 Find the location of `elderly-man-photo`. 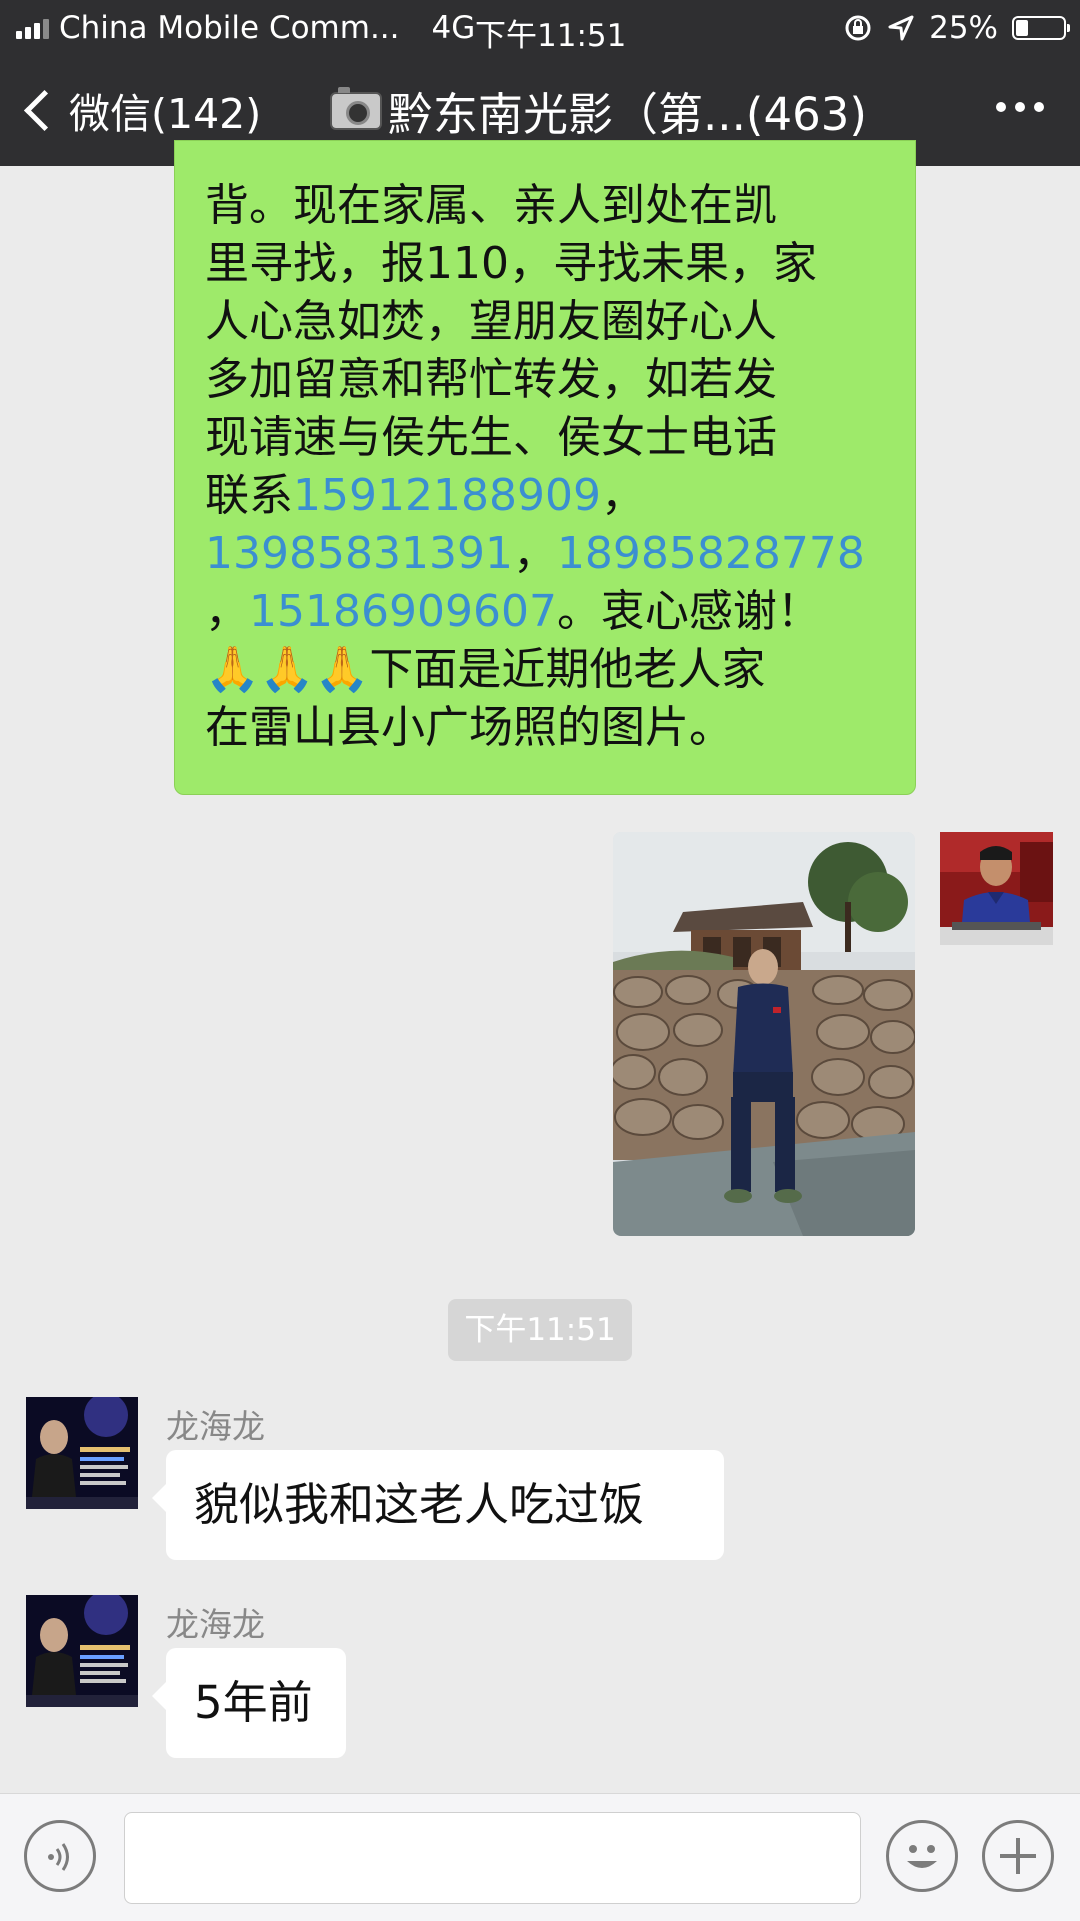

elderly-man-photo is located at coordinates (764, 1034).